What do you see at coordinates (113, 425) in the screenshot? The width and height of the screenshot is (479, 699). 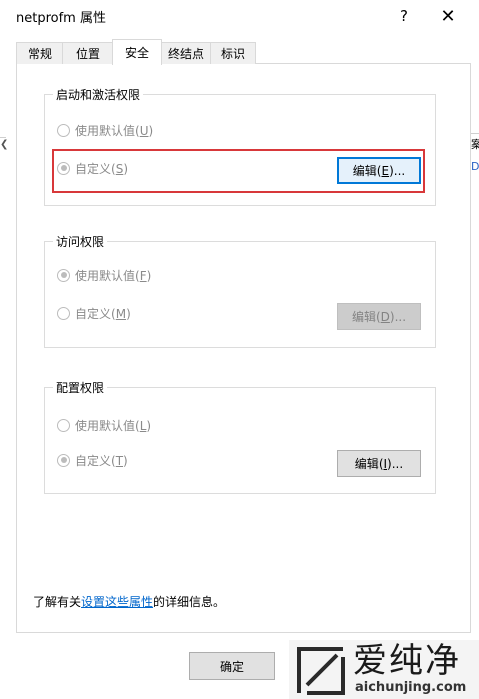 I see `radio-label: 使用默认值(L)` at bounding box center [113, 425].